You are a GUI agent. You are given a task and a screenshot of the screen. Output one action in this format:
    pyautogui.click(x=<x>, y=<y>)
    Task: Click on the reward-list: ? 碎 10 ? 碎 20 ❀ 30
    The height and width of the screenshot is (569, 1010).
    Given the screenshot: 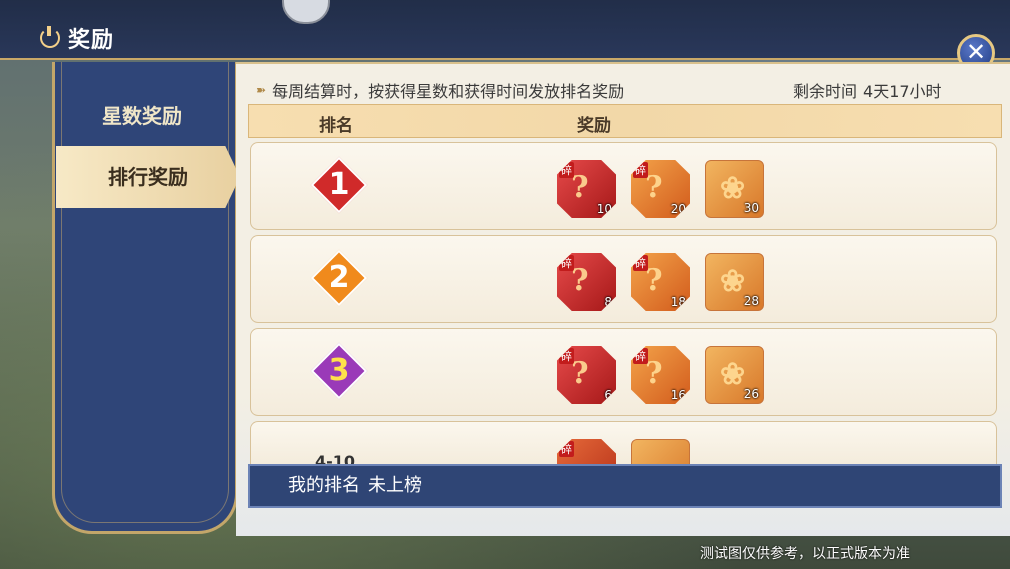 What is the action you would take?
    pyautogui.click(x=660, y=189)
    